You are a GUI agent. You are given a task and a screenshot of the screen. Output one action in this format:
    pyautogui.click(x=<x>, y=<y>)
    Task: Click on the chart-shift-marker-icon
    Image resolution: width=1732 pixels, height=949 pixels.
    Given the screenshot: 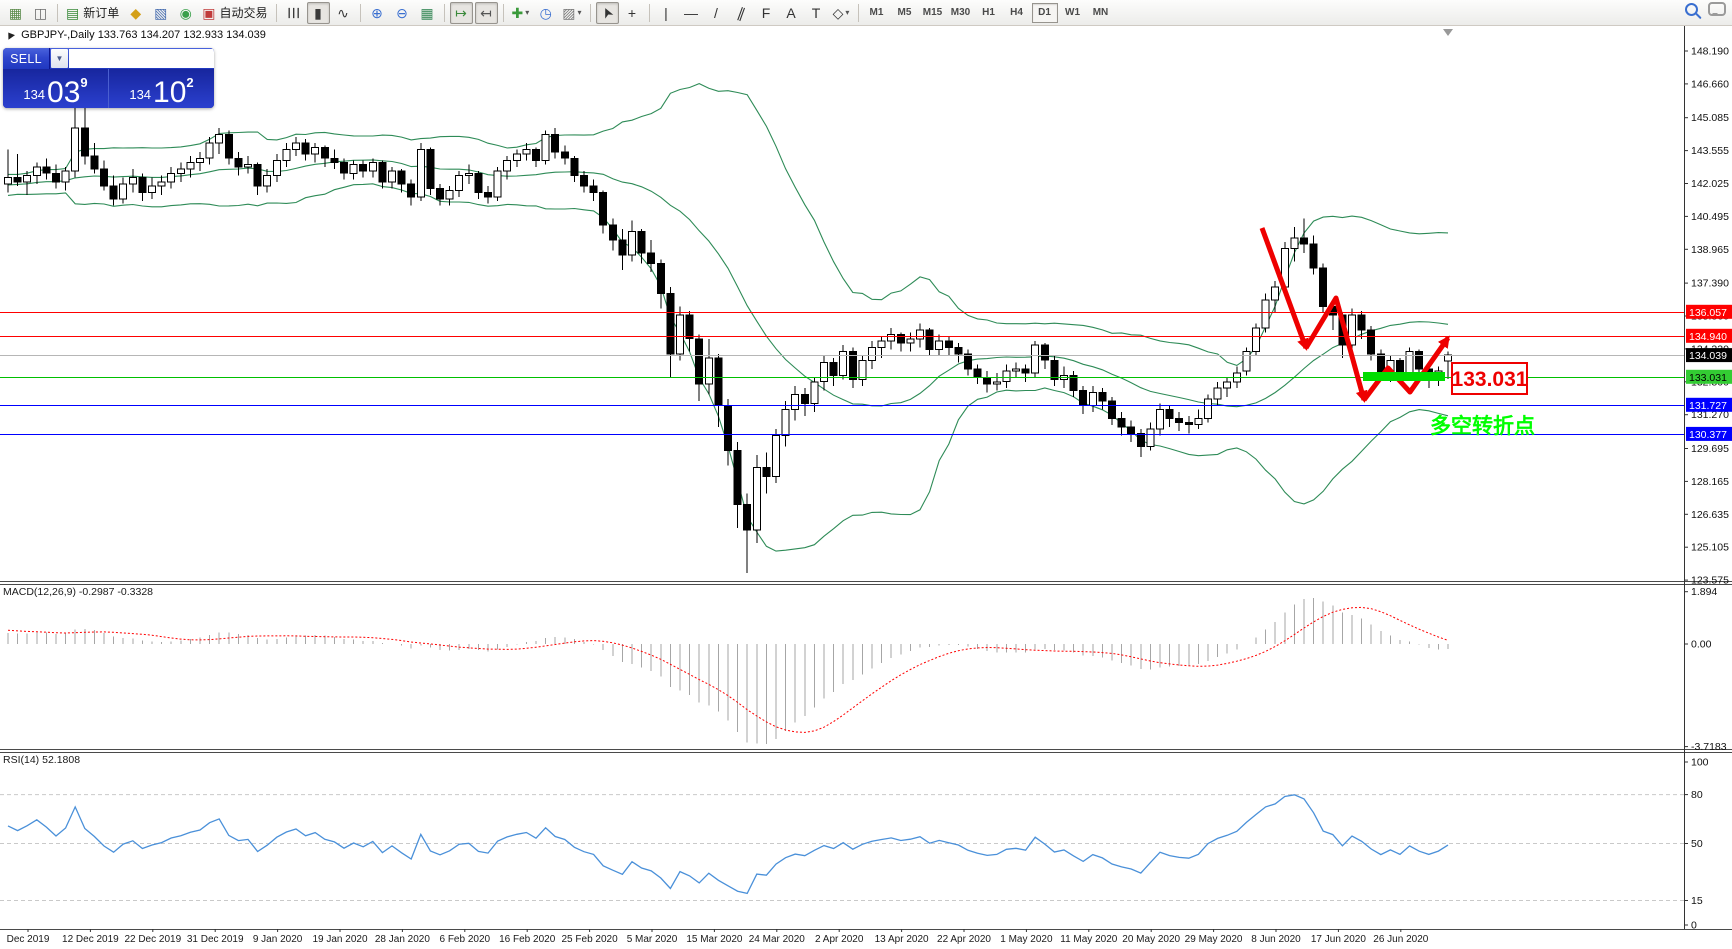 What is the action you would take?
    pyautogui.click(x=1448, y=32)
    